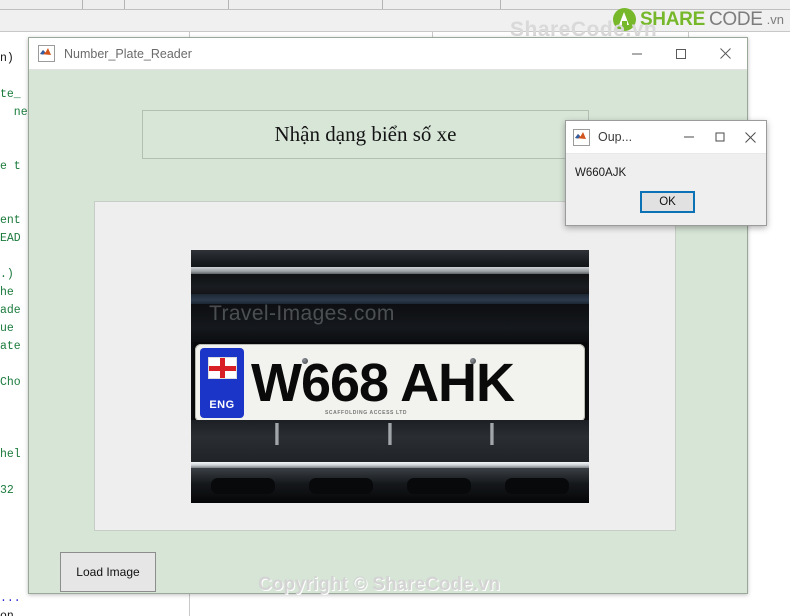 Image resolution: width=790 pixels, height=616 pixels. I want to click on dialog-maximize-button, so click(719, 137).